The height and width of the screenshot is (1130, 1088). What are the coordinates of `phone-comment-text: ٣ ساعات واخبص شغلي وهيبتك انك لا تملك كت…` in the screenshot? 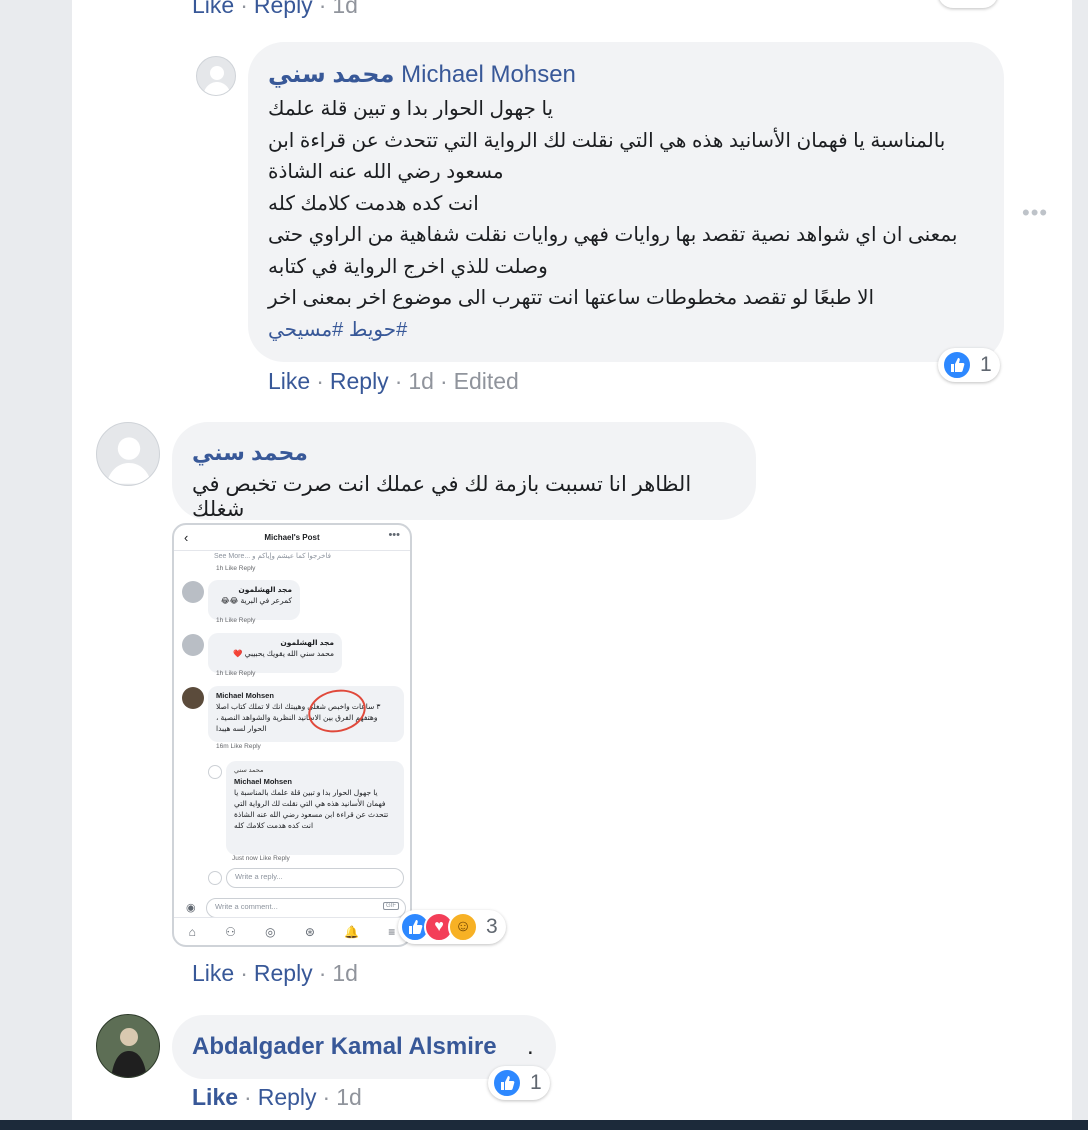 It's located at (298, 717).